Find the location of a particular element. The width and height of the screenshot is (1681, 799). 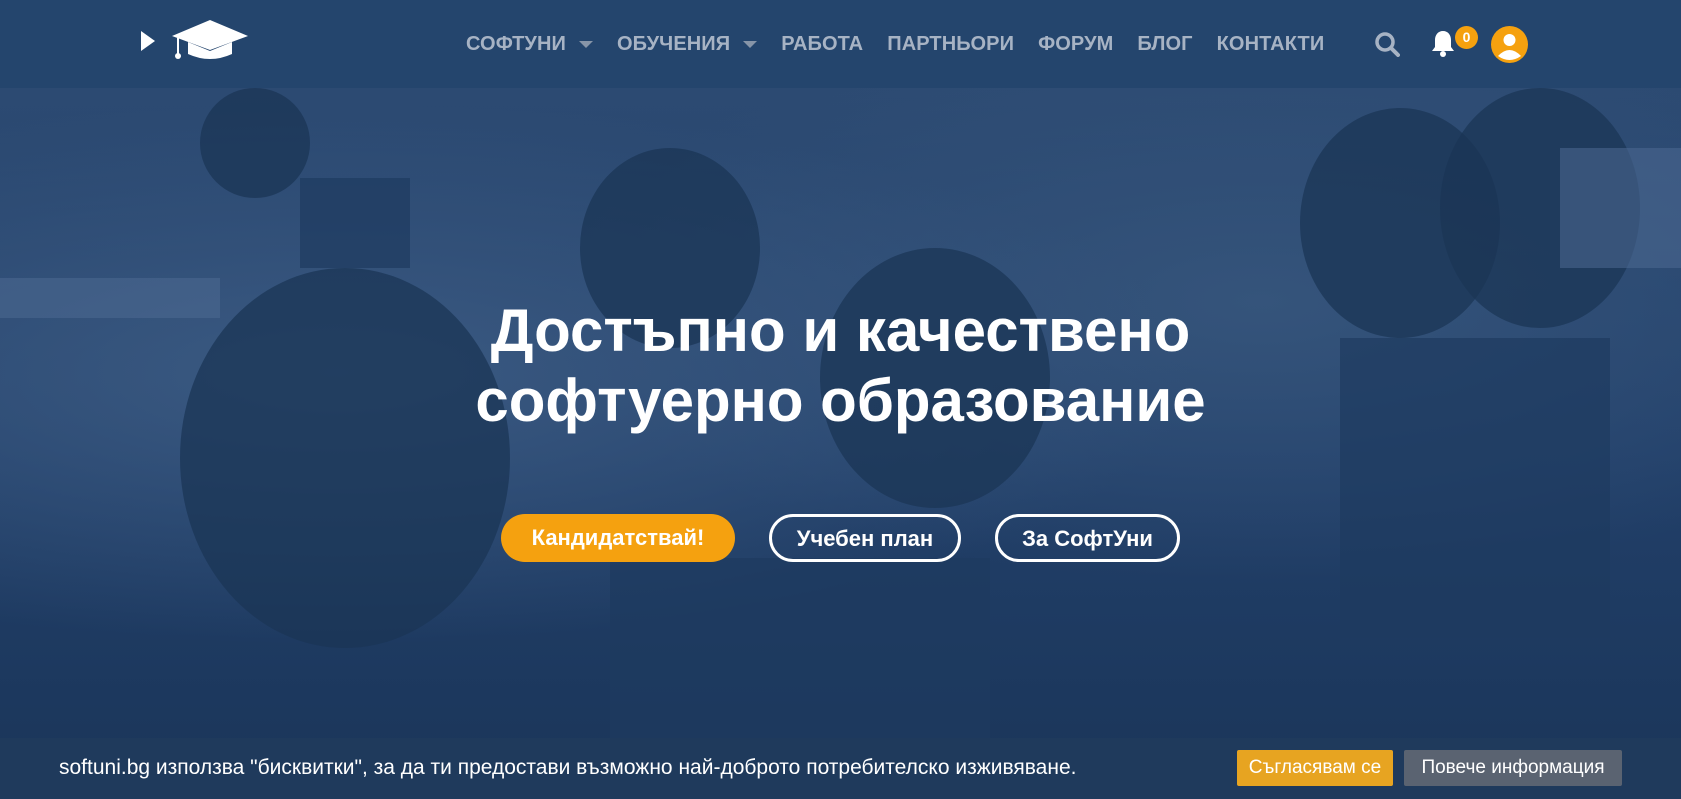

nav-item-blog: БЛОГ is located at coordinates (1164, 44).